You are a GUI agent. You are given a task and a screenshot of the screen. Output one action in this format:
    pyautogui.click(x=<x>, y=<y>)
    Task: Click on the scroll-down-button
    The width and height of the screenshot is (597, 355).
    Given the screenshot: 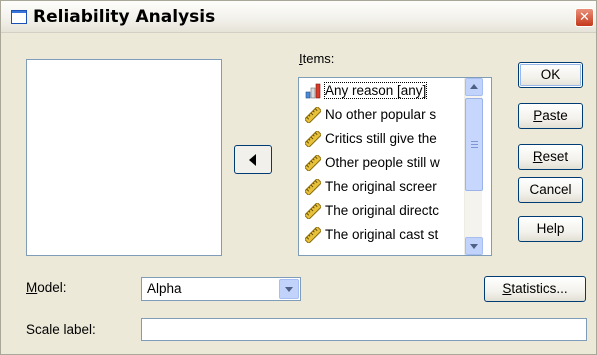 What is the action you would take?
    pyautogui.click(x=474, y=246)
    